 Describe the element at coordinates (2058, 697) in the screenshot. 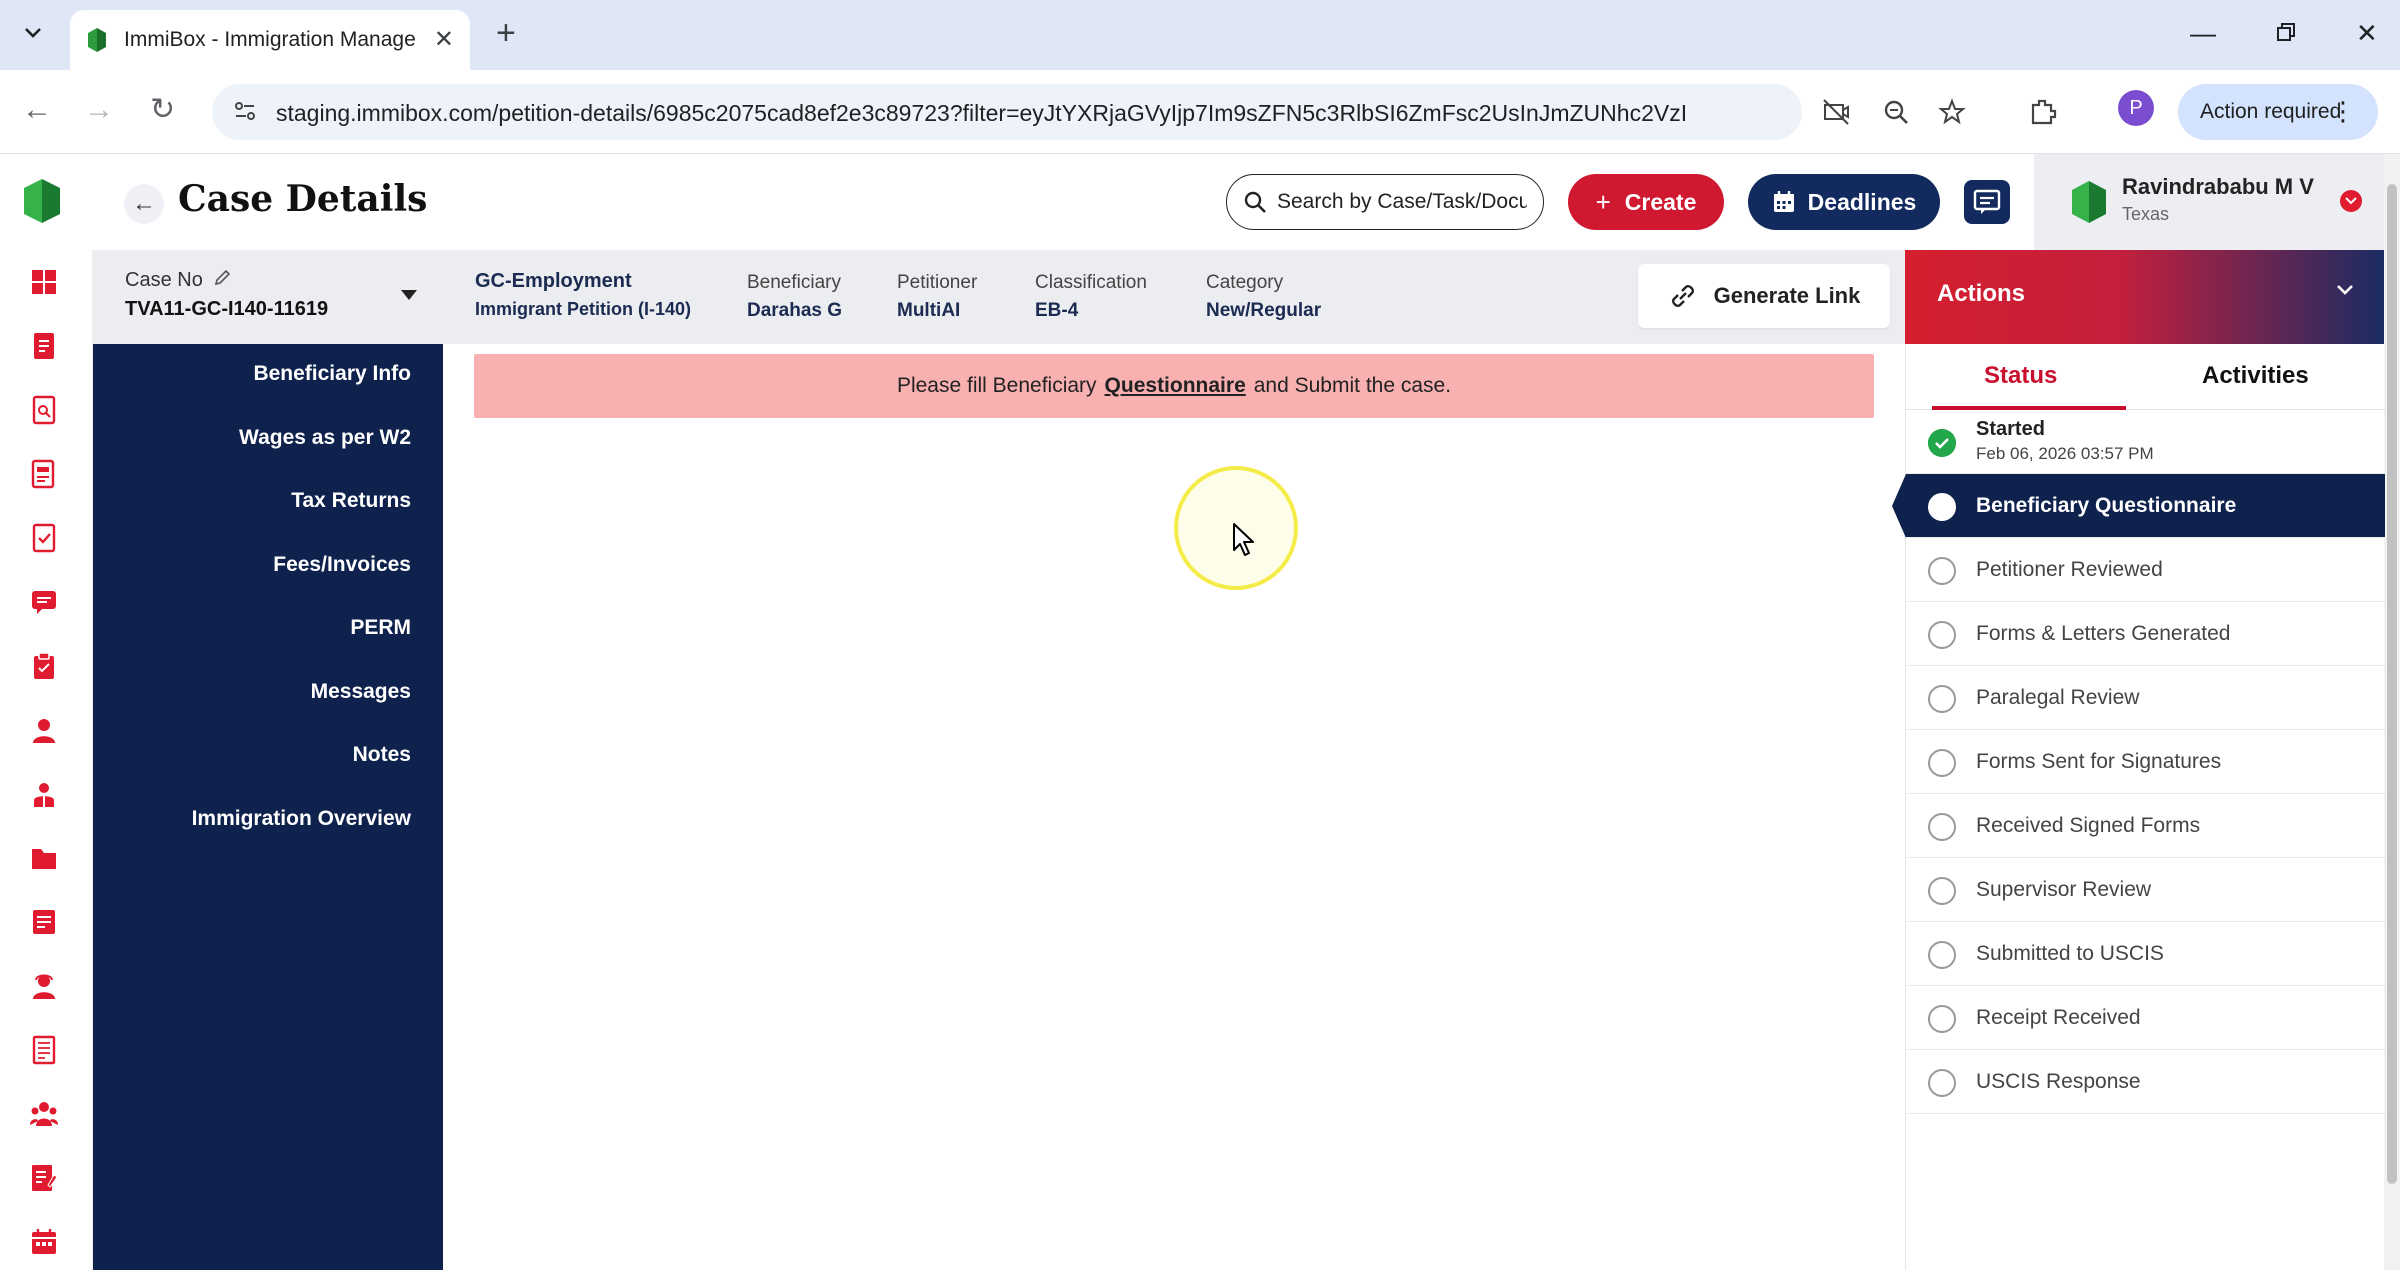

I see `step-label: Paralegal Review` at that location.